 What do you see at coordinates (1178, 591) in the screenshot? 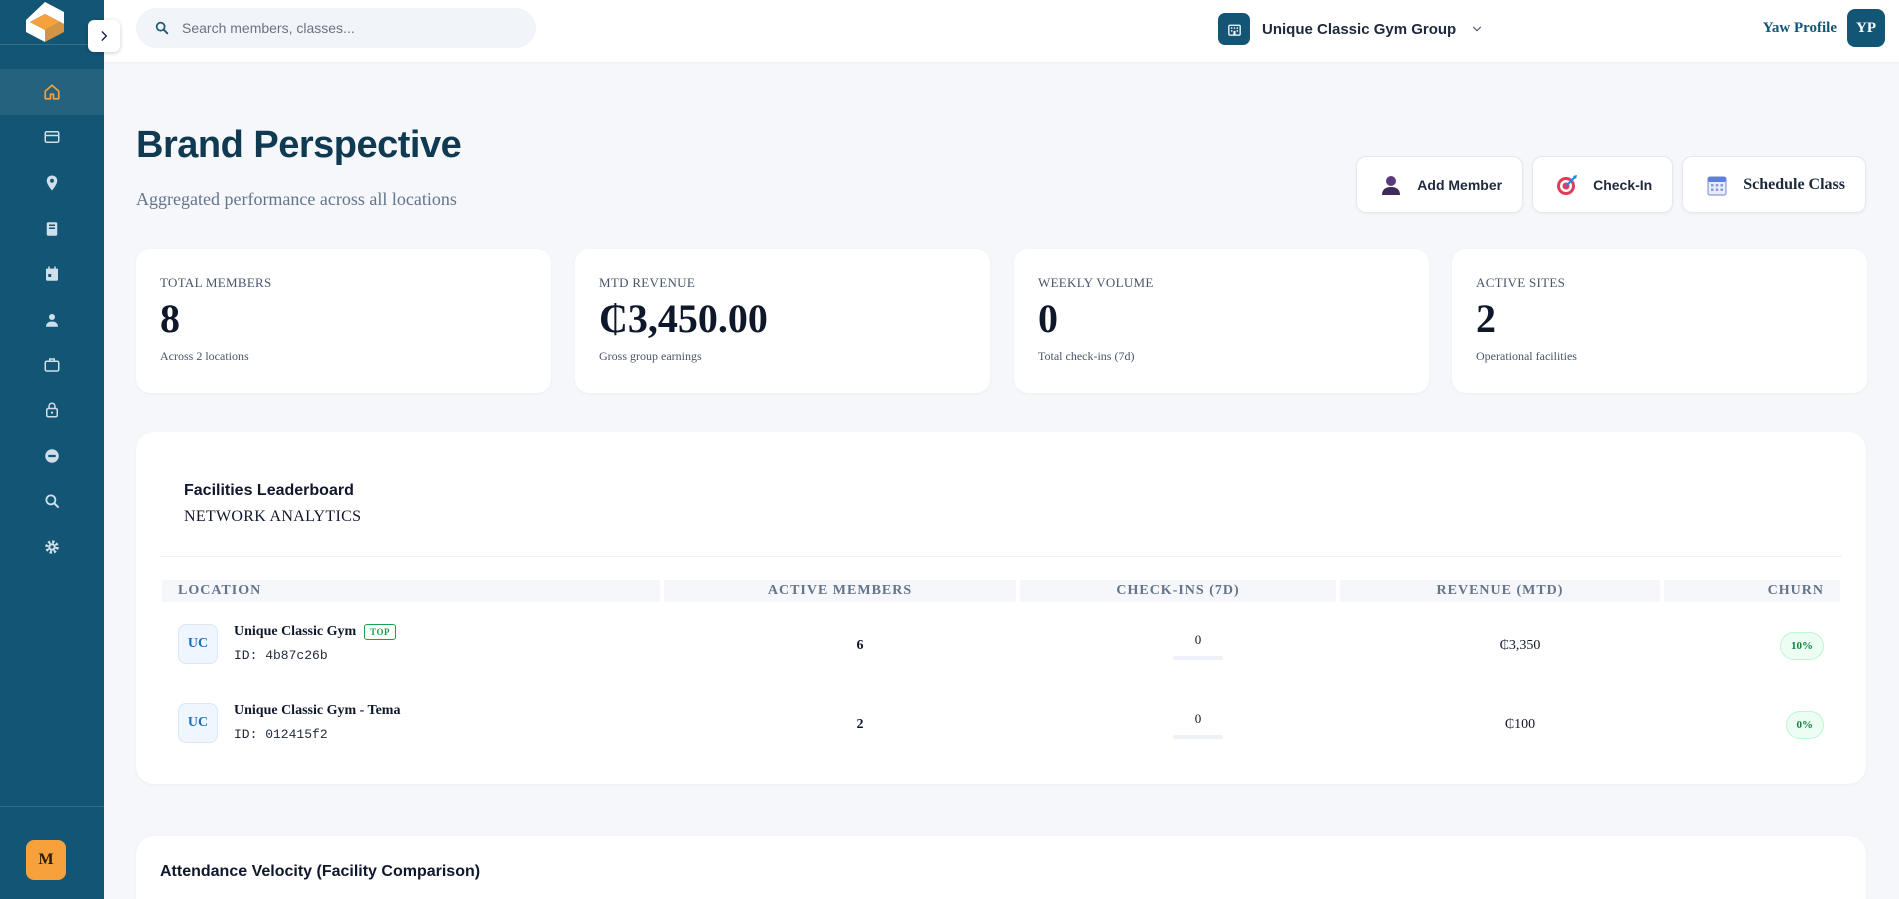
I see `column-header-check-ins: CHECK-INS (7D)` at bounding box center [1178, 591].